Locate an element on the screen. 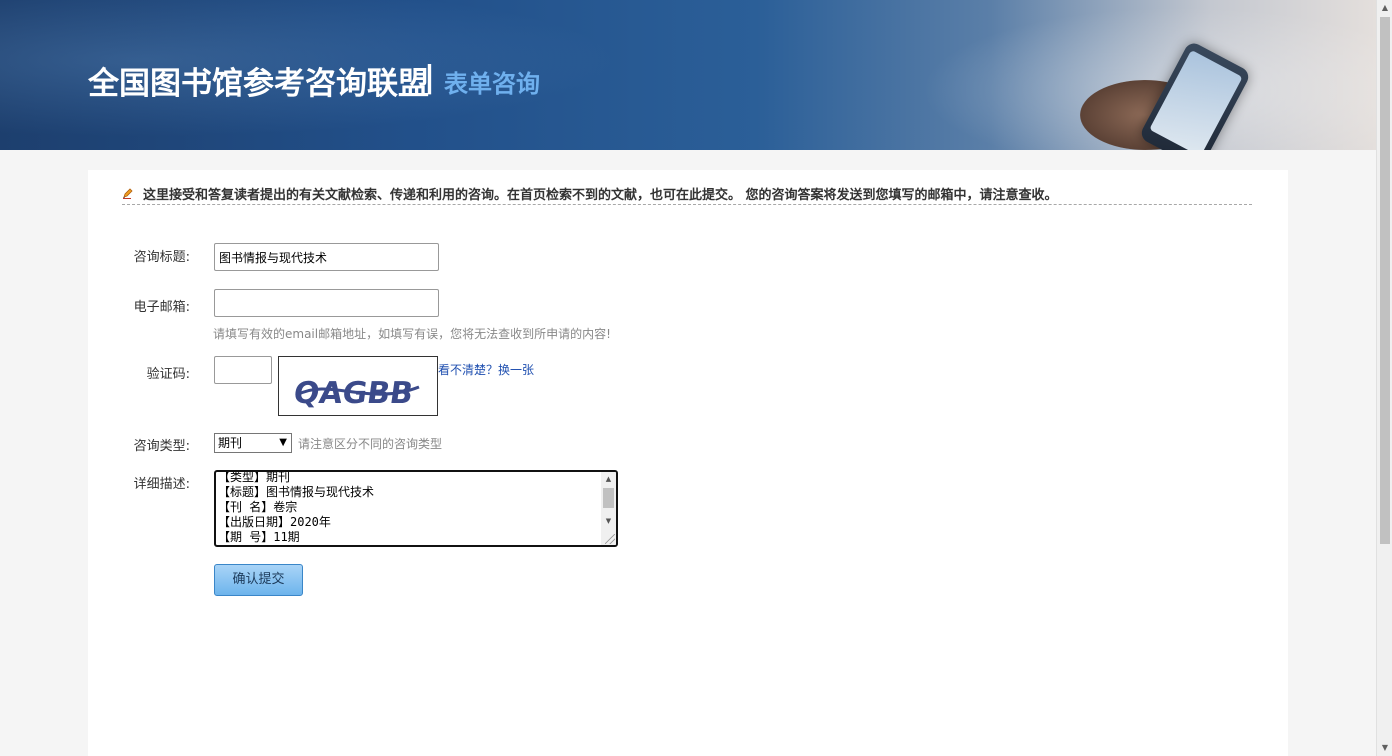 This screenshot has width=1392, height=756. detail-line: 【类型】期刊 is located at coordinates (254, 477).